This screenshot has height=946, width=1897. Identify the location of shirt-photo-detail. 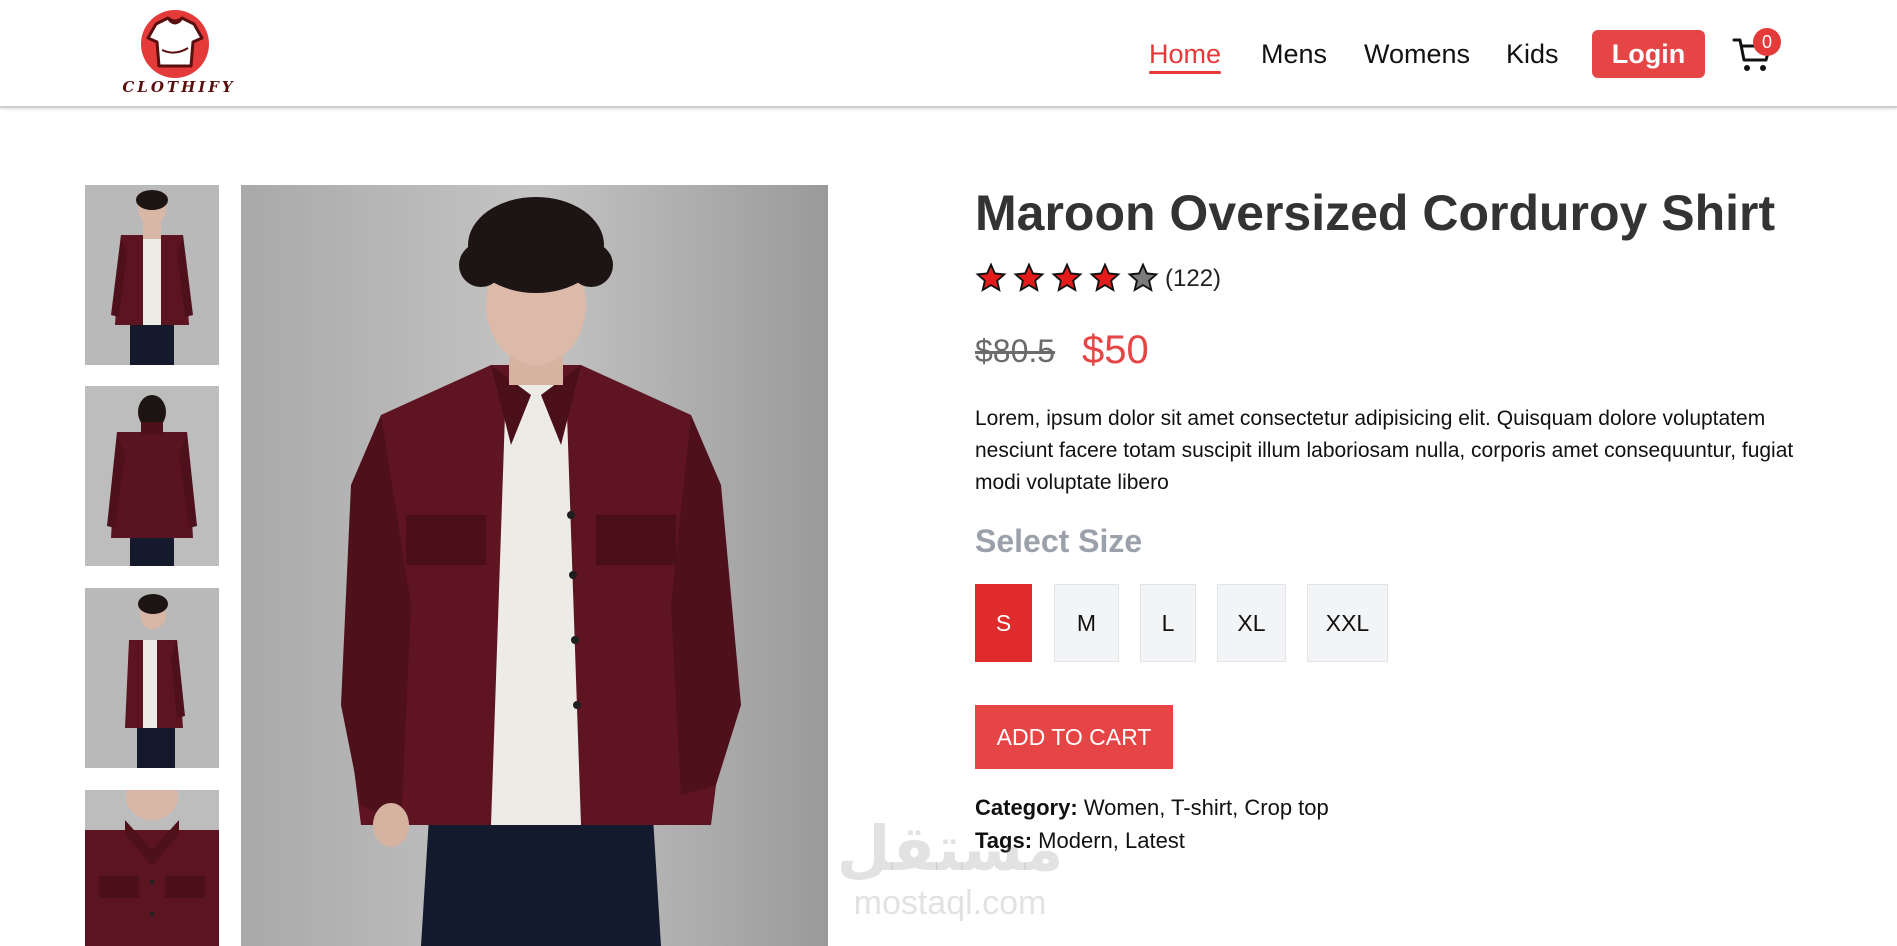
(152, 868).